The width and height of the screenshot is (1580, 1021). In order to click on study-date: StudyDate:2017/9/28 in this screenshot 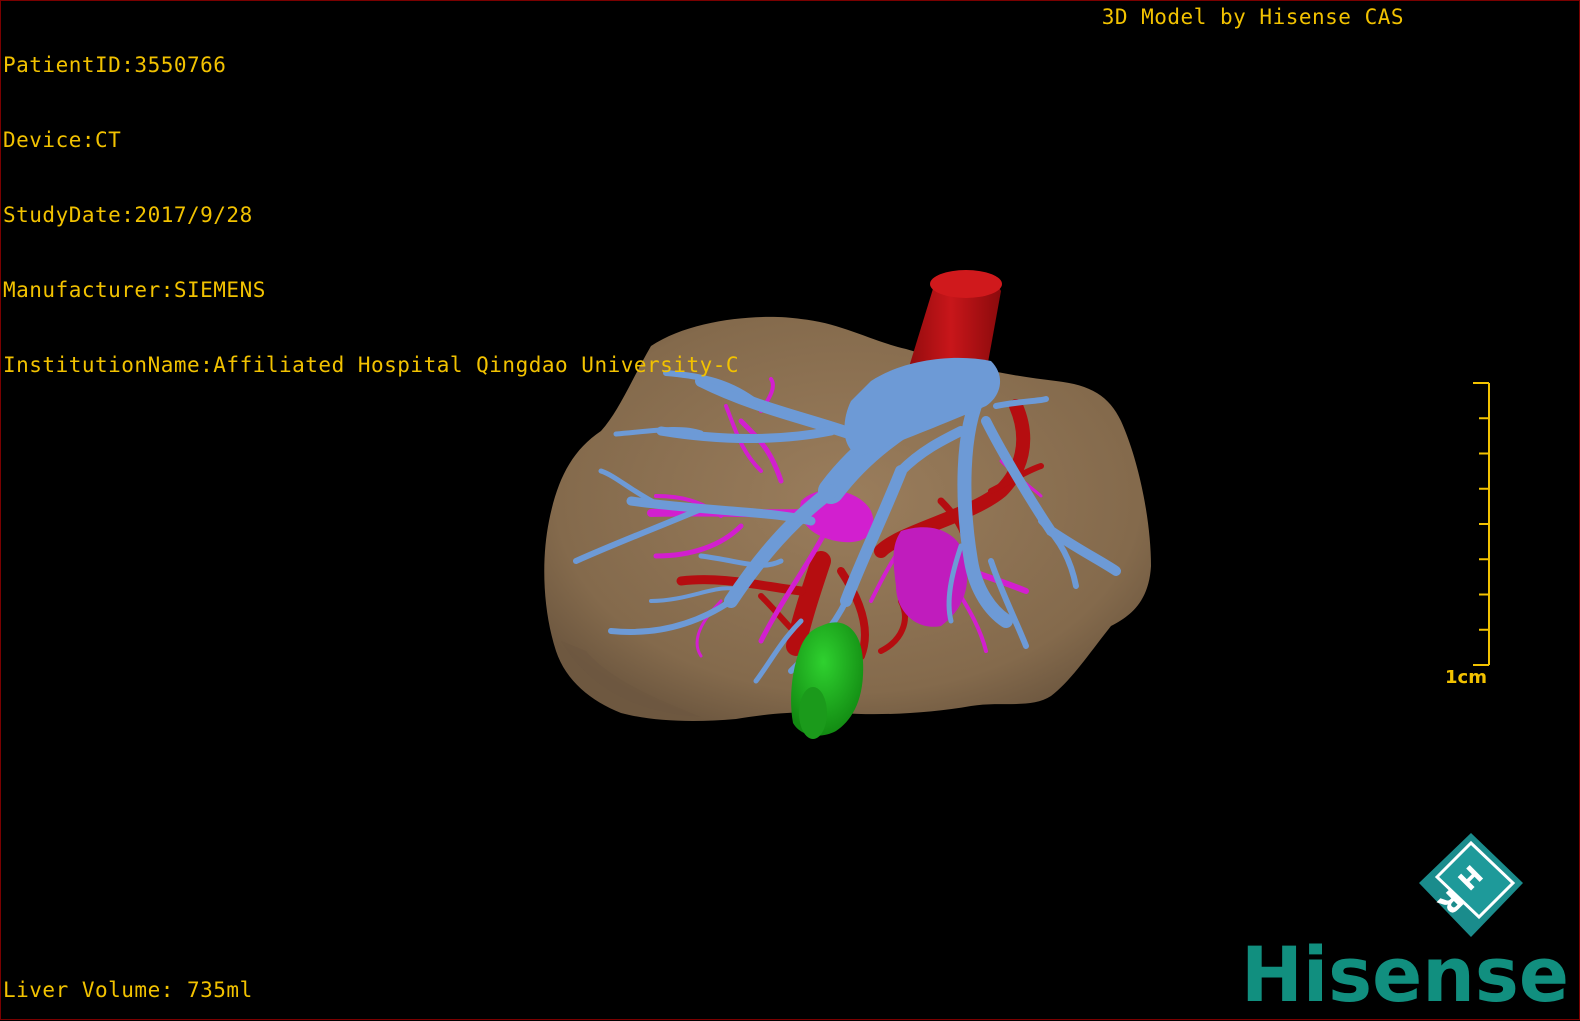, I will do `click(128, 215)`.